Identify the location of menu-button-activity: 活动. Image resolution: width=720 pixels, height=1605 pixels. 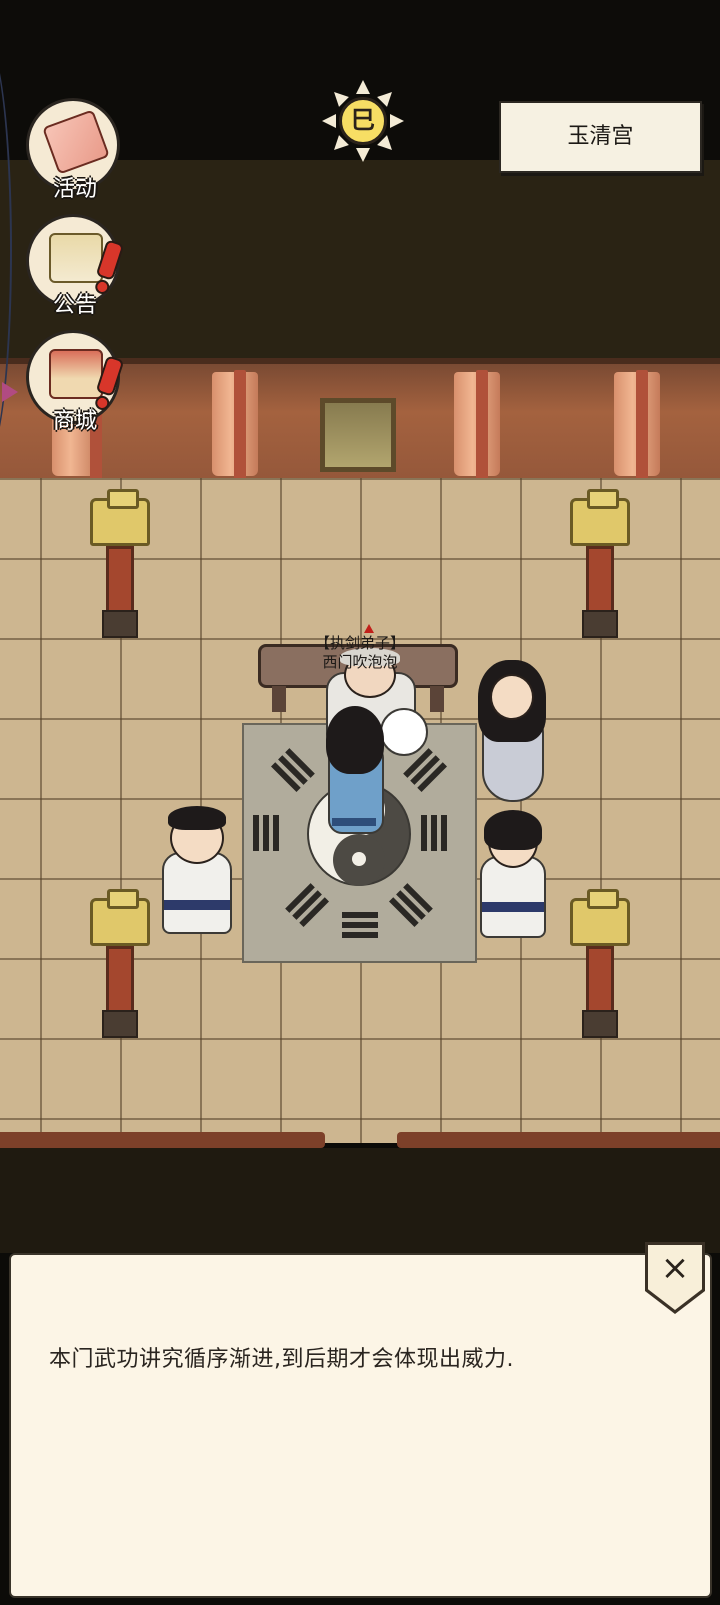
(73, 150).